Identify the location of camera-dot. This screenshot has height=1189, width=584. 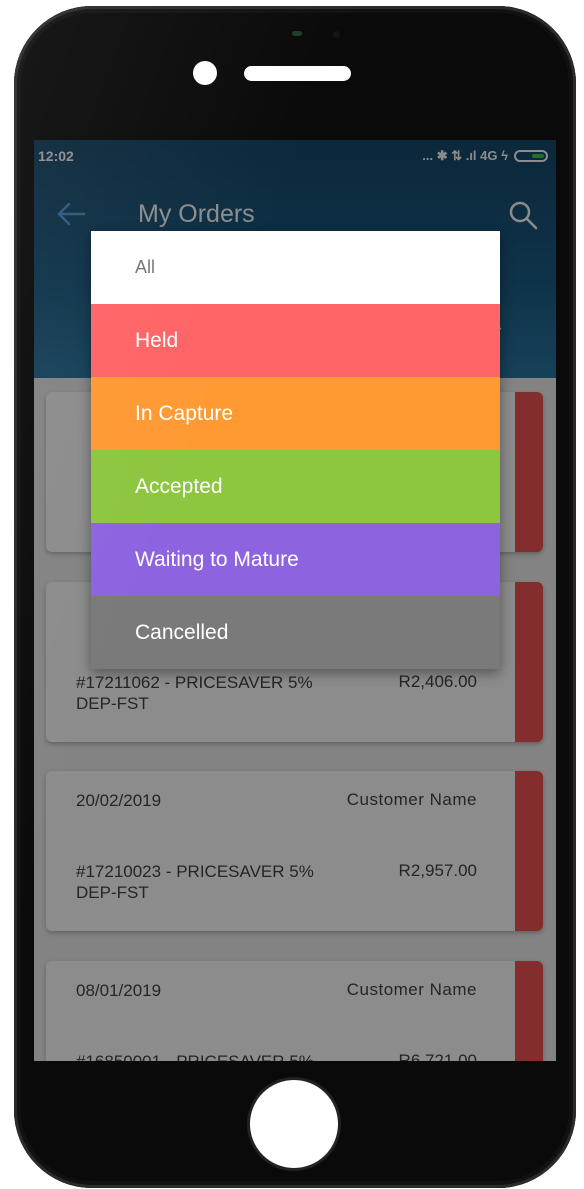
(205, 73).